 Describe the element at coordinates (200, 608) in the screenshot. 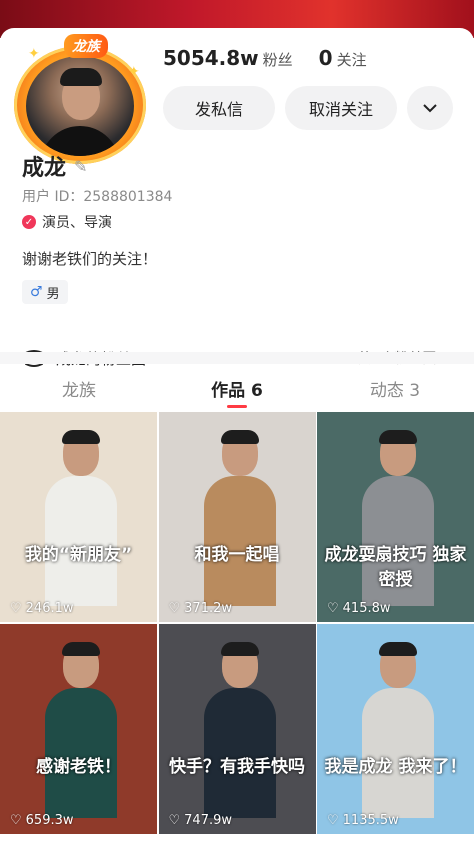

I see `video-likes: ♡ 371.2w` at that location.